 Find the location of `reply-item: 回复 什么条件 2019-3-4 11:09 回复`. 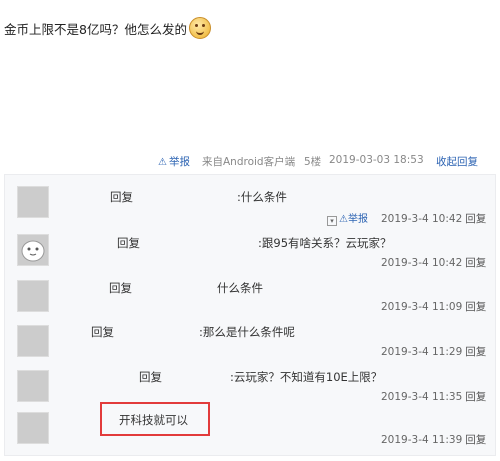

reply-item: 回复 什么条件 2019-3-4 11:09 回复 is located at coordinates (250, 298).